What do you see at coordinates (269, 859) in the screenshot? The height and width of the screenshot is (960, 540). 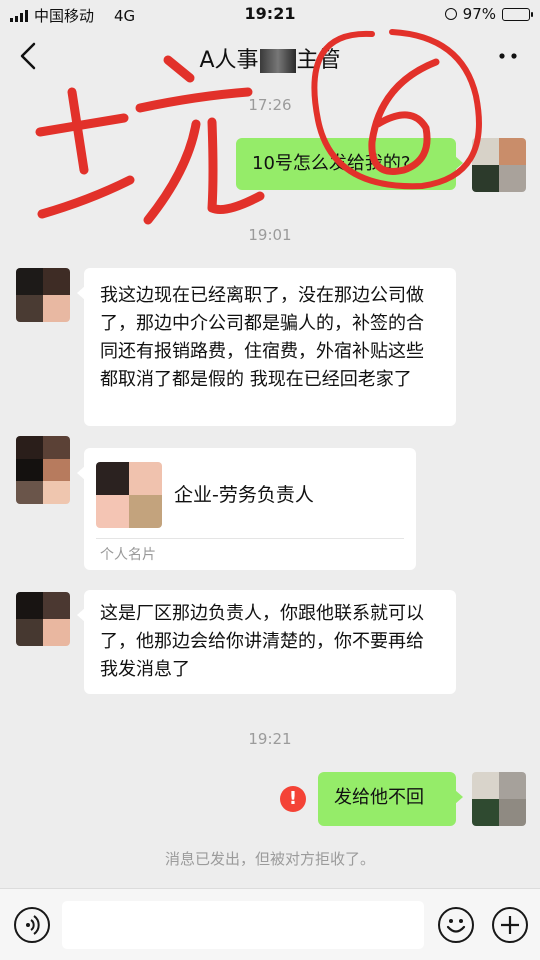 I see `rejected-notice: 消息已发出，但被对方拒收了。` at bounding box center [269, 859].